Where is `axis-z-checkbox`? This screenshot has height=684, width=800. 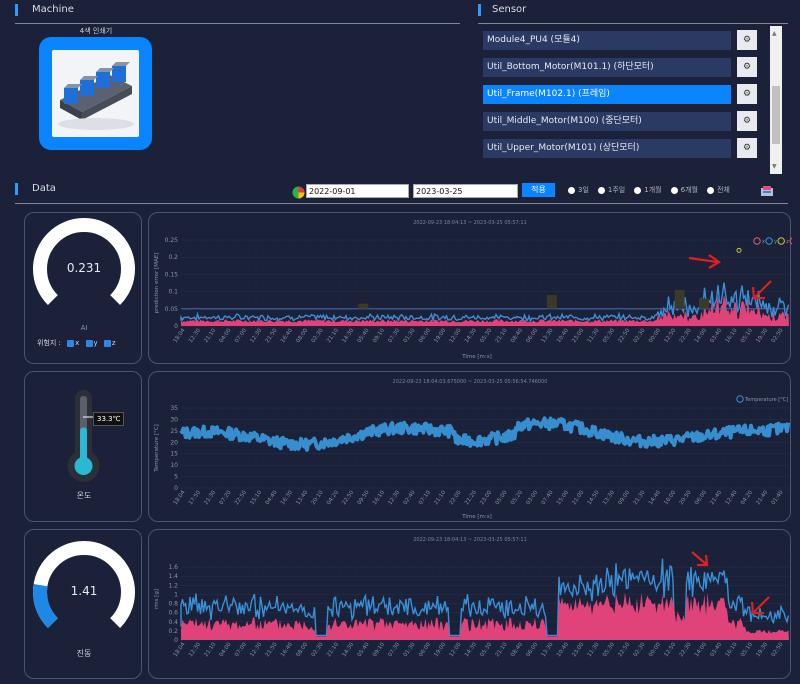 axis-z-checkbox is located at coordinates (107, 343).